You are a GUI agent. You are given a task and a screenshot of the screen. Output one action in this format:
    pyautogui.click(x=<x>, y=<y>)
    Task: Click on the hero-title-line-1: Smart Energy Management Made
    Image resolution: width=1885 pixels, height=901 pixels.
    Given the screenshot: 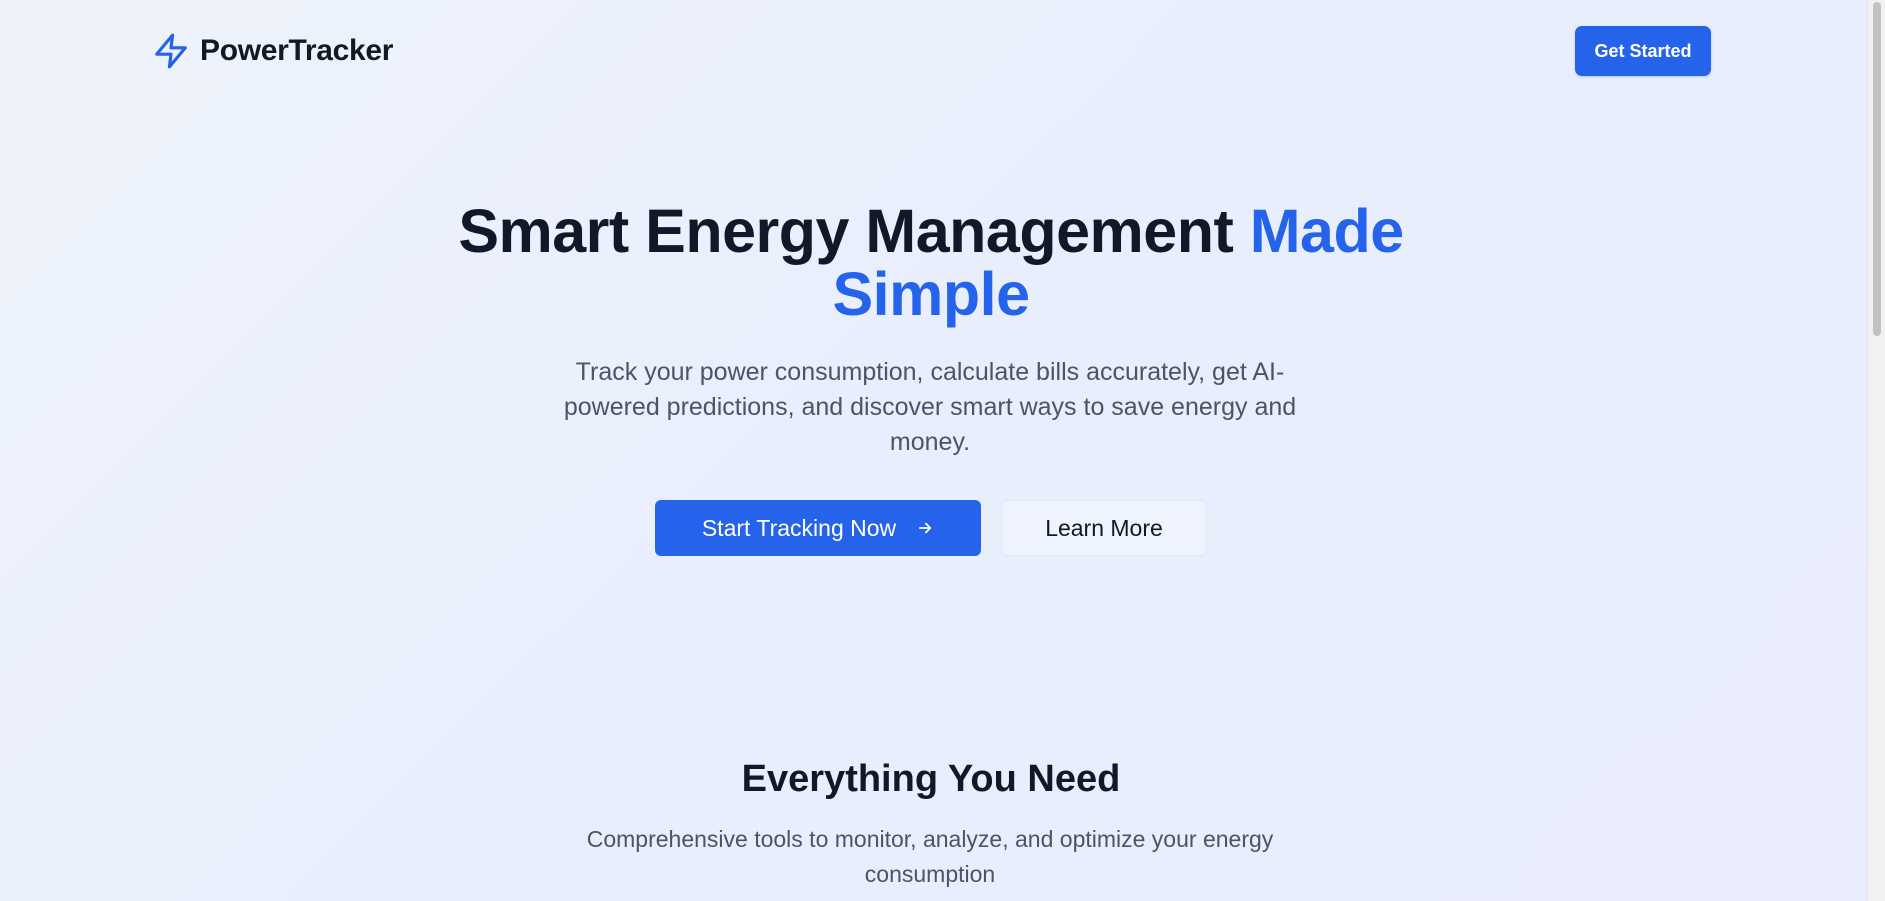 What is the action you would take?
    pyautogui.click(x=931, y=231)
    